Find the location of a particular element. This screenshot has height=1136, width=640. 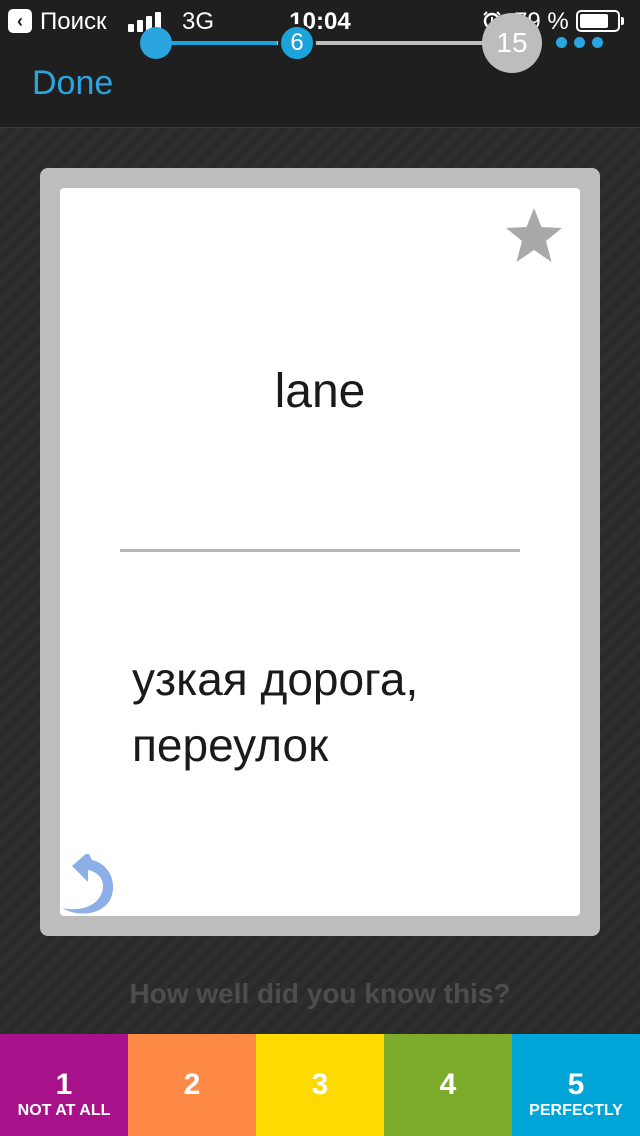

progress-current-dot: 6 is located at coordinates (297, 43).